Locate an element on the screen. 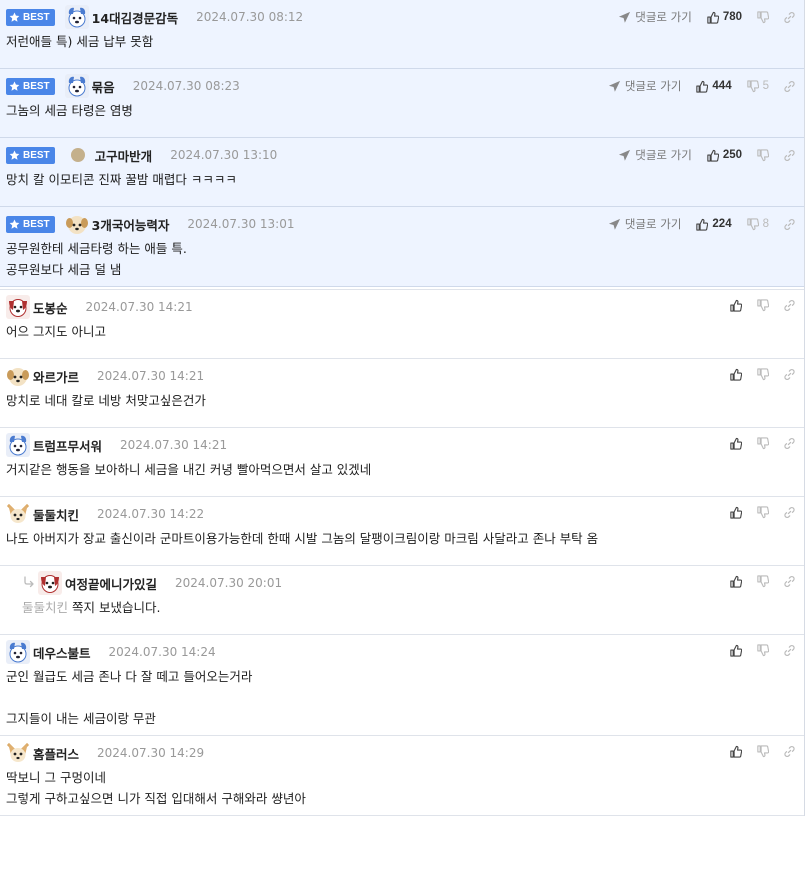 This screenshot has width=805, height=884. comment-body: 거지같은 행동을 보아하니 세금을 내긴 커녕 빨아먹으면서 살고 있겠네 is located at coordinates (402, 467).